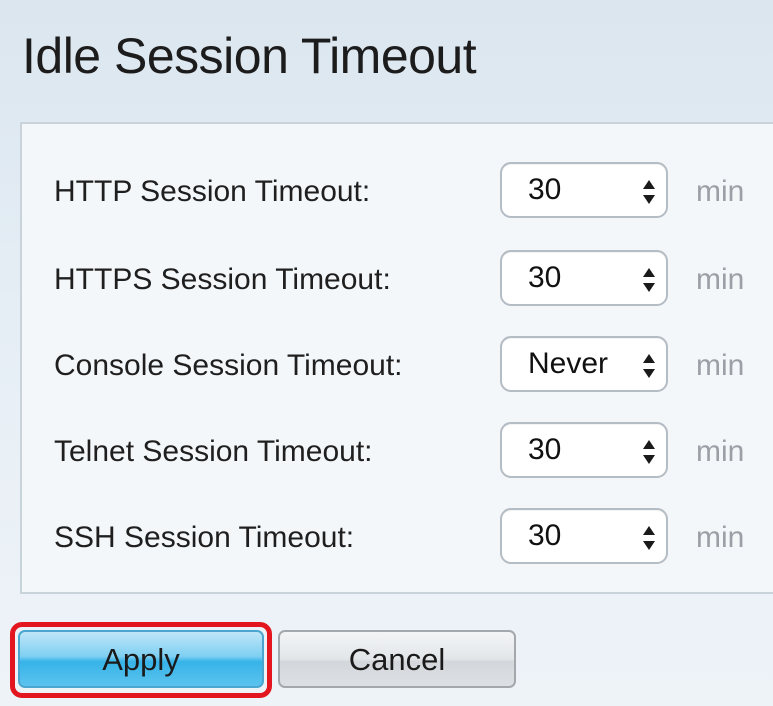  I want to click on ssh-timeout-label: SSH Session Timeout:, so click(204, 537).